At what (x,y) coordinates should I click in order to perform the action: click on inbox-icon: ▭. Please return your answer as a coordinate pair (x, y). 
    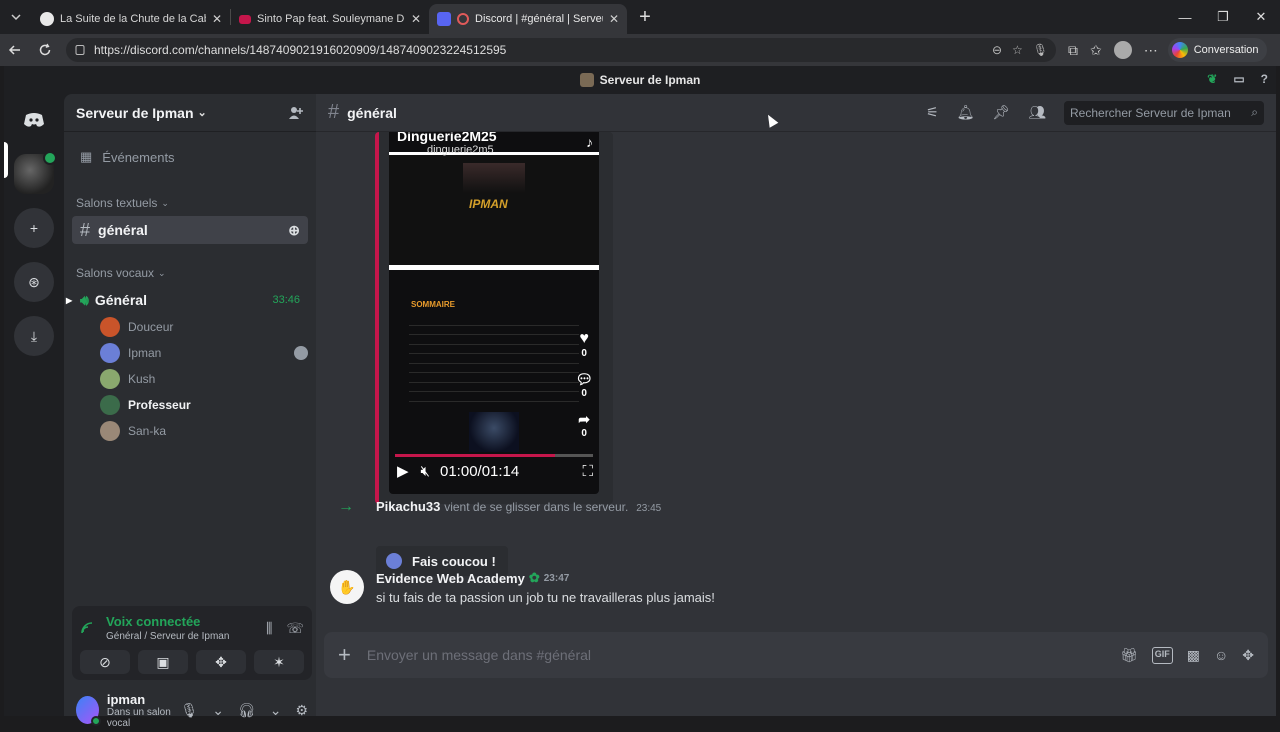
    Looking at the image, I should click on (1238, 79).